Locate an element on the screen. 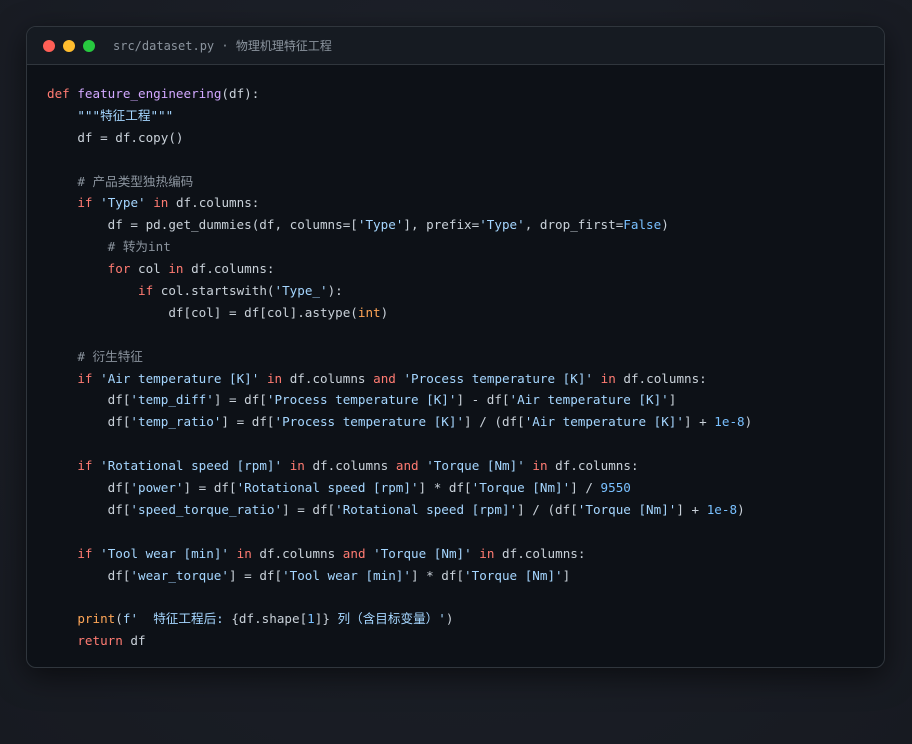 This screenshot has height=744, width=912. code-token: col is located at coordinates (149, 269).